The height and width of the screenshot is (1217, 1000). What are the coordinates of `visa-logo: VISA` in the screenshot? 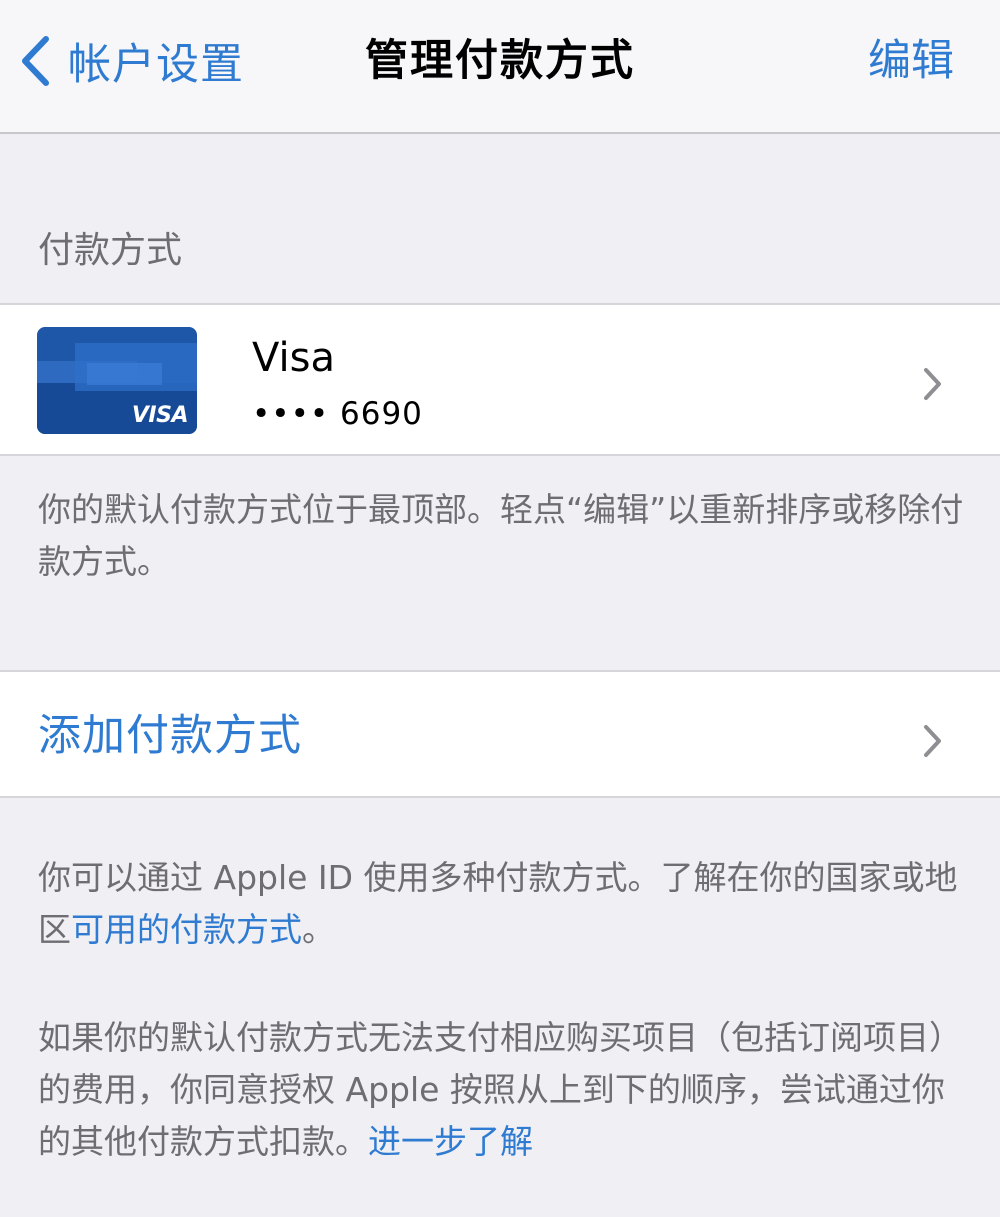 It's located at (160, 415).